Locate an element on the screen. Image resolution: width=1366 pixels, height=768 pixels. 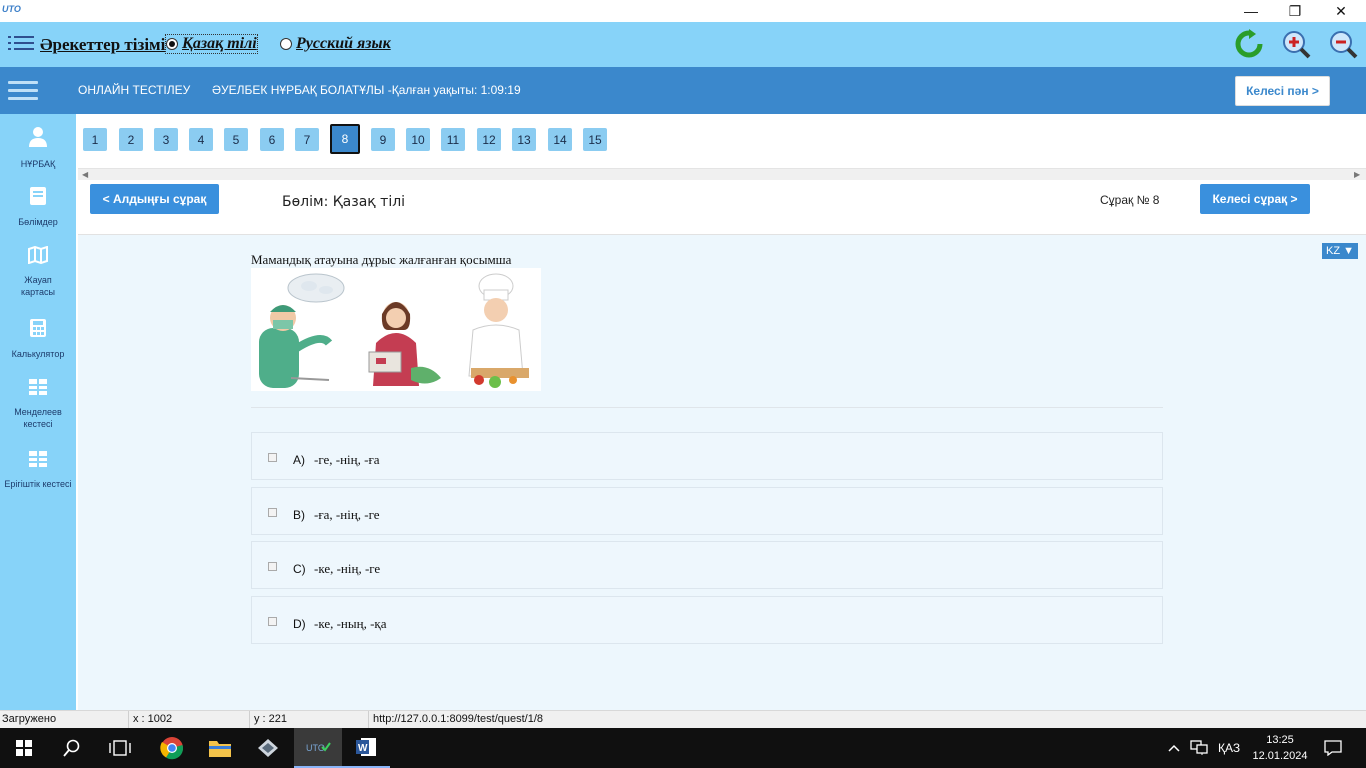
windows-icon is located at coordinates (24, 748).